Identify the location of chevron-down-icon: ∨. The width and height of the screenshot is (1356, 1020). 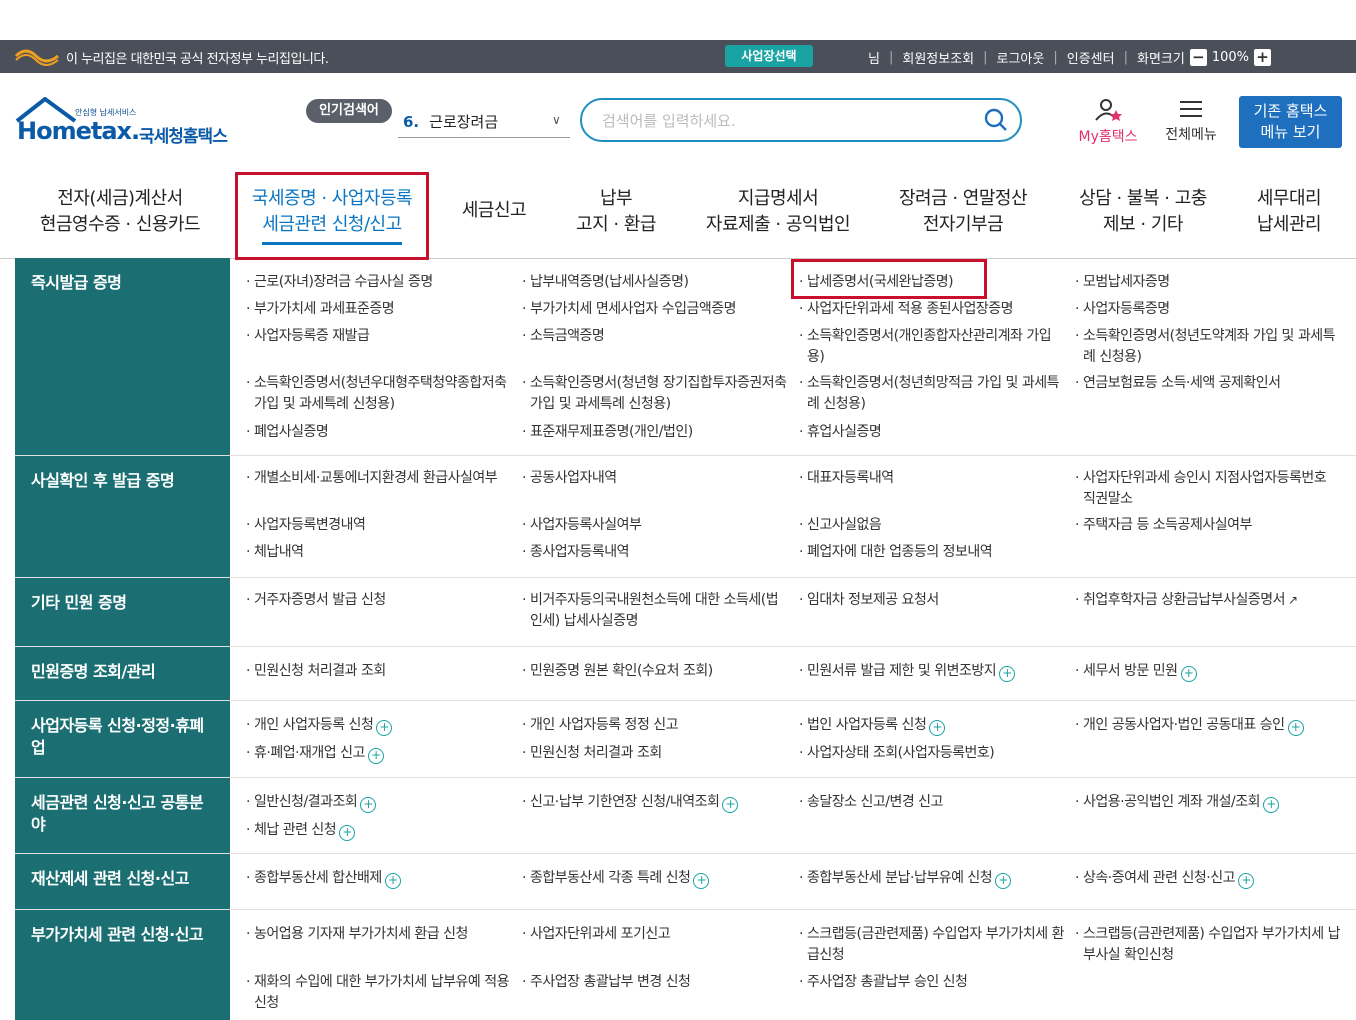
(556, 120).